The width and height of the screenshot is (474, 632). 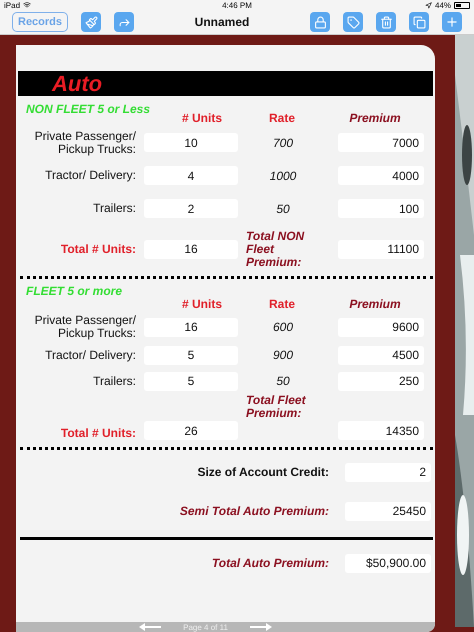 I want to click on premium-field: 4000, so click(x=381, y=175).